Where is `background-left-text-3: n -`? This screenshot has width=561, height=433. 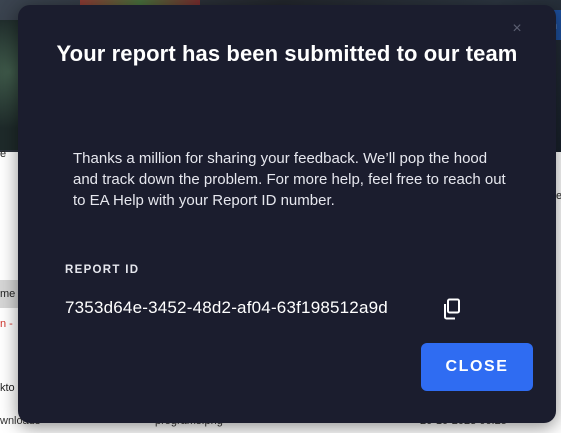
background-left-text-3: n - is located at coordinates (6, 324).